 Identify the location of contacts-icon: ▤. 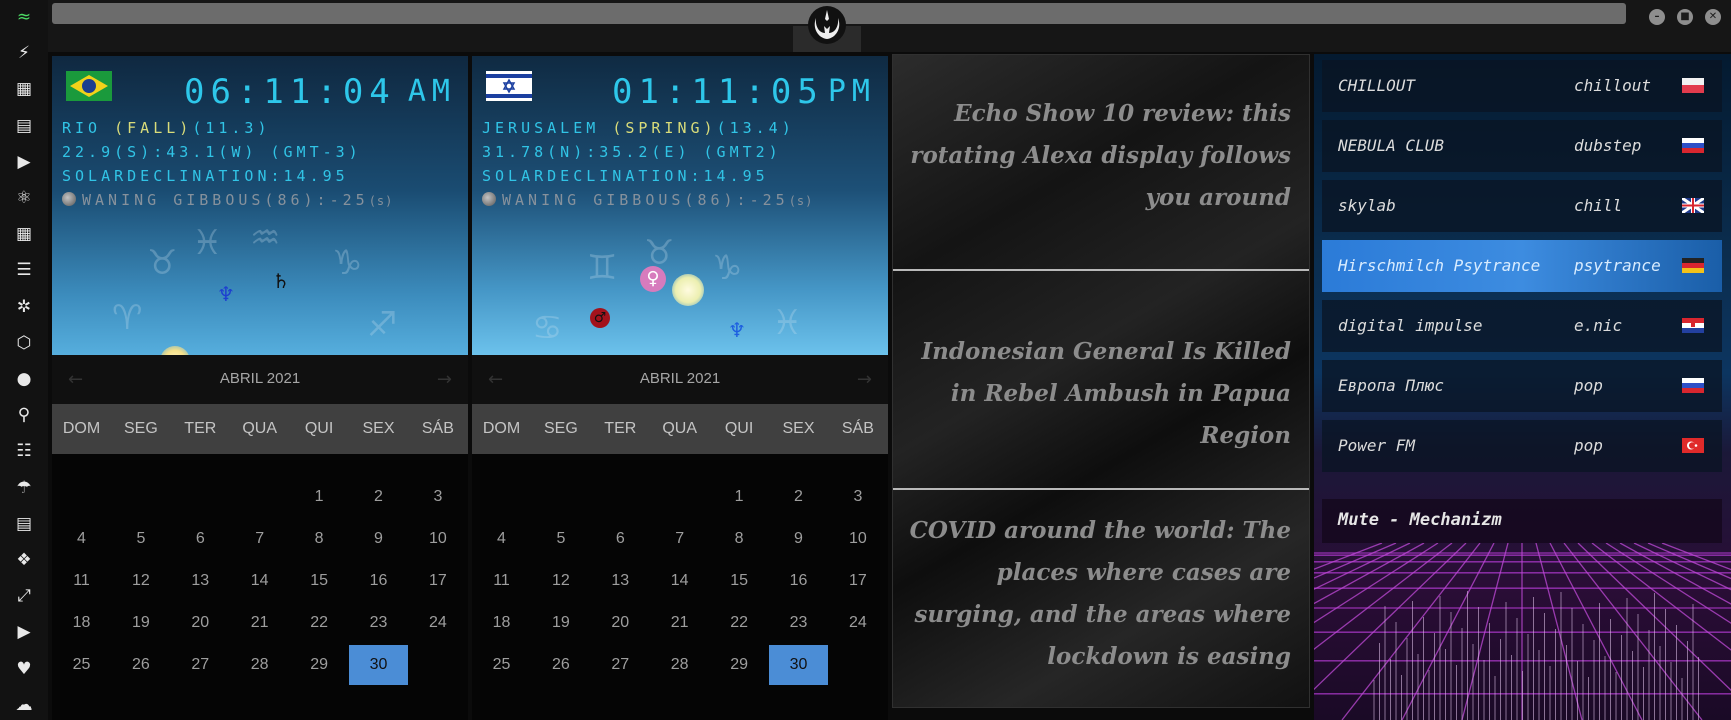
(24, 524).